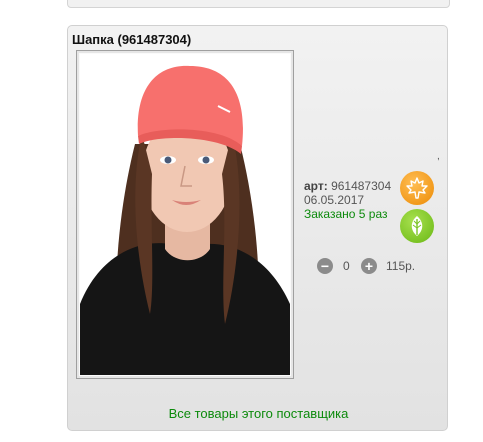 This screenshot has height=442, width=483. Describe the element at coordinates (325, 266) in the screenshot. I see `minus-circle-icon: −` at that location.